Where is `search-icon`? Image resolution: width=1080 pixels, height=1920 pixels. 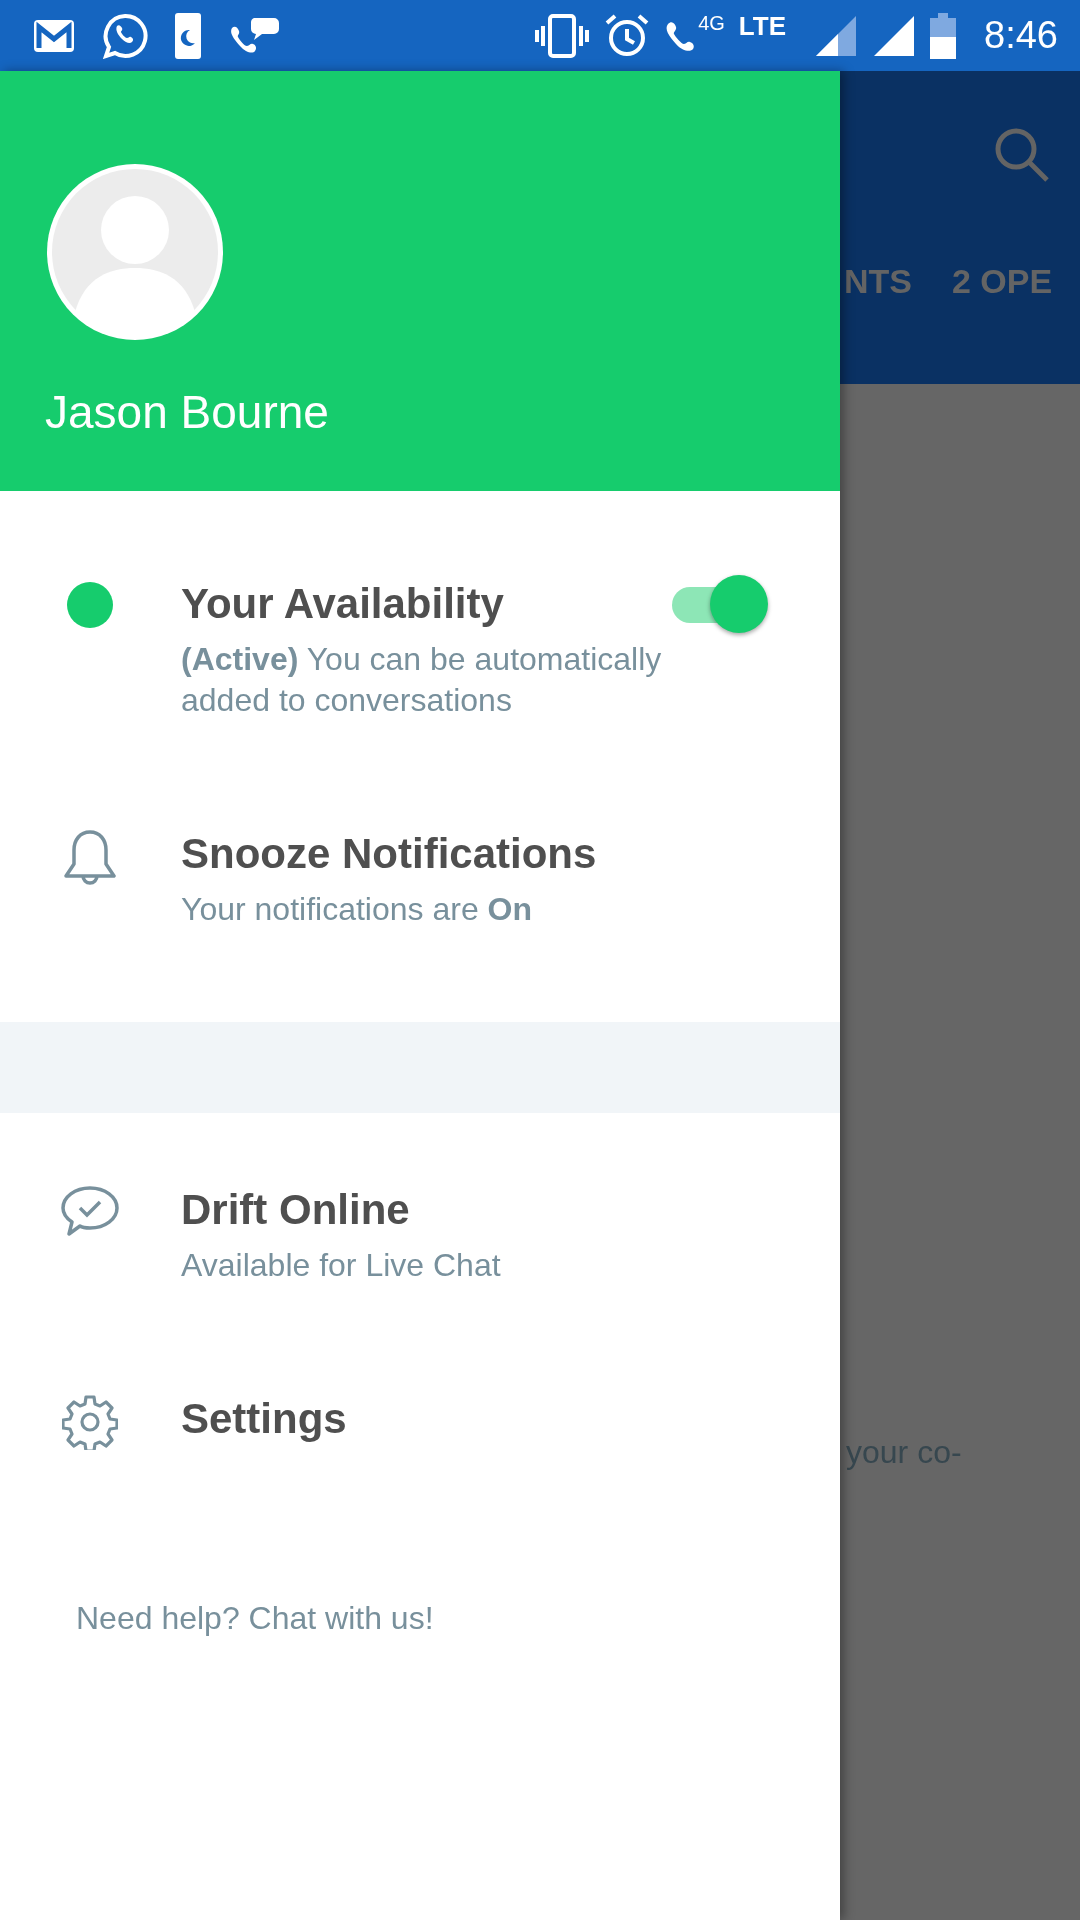 search-icon is located at coordinates (1022, 155).